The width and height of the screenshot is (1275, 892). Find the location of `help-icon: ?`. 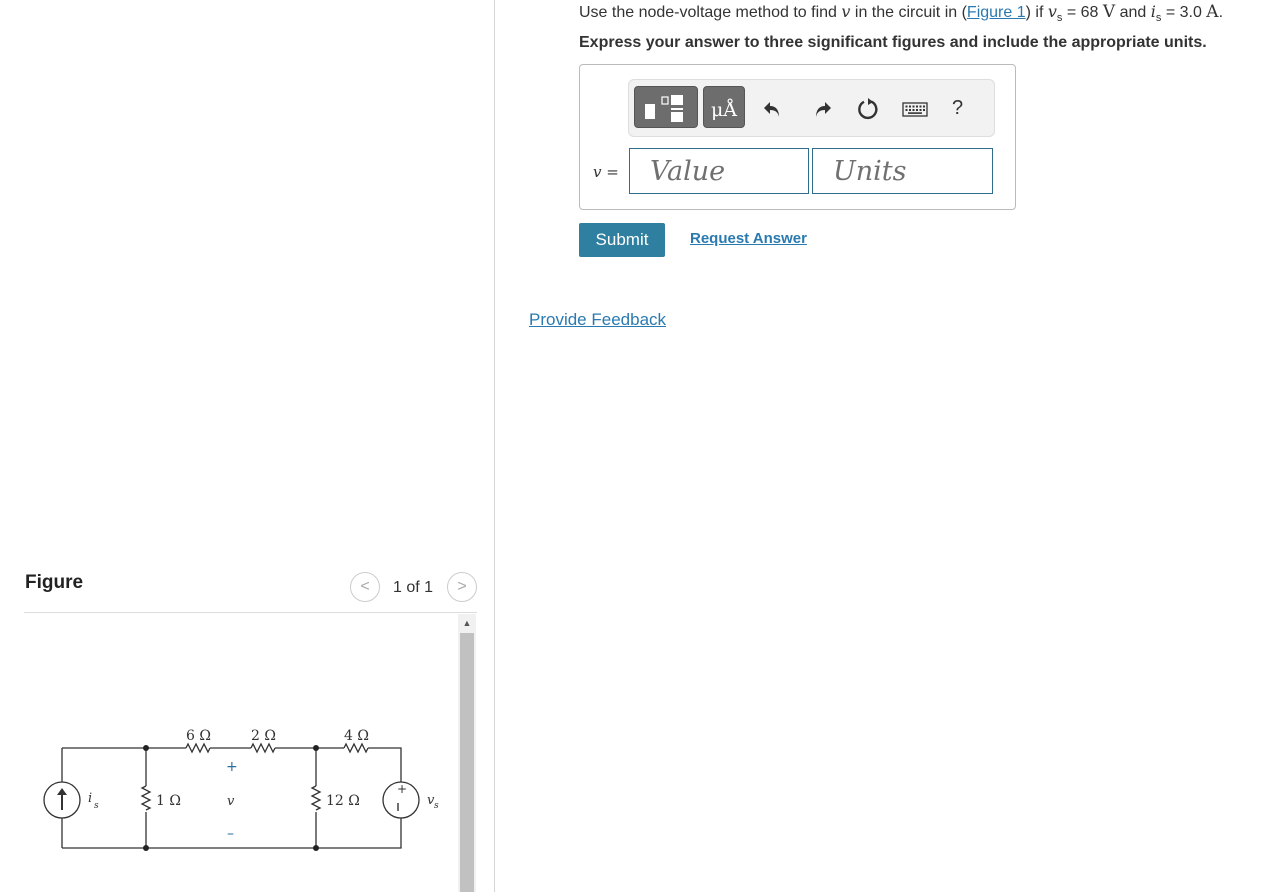

help-icon: ? is located at coordinates (957, 108).